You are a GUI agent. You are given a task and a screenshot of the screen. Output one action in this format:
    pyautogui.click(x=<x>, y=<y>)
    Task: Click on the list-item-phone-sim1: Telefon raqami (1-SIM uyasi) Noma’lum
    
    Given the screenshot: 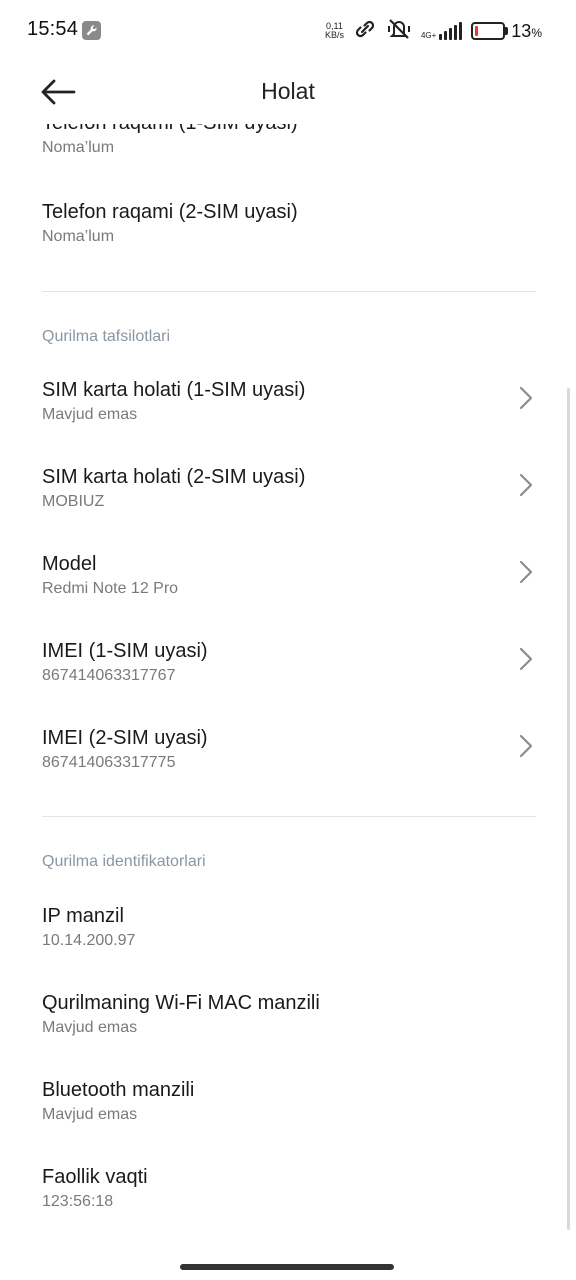 What is the action you would take?
    pyautogui.click(x=289, y=153)
    